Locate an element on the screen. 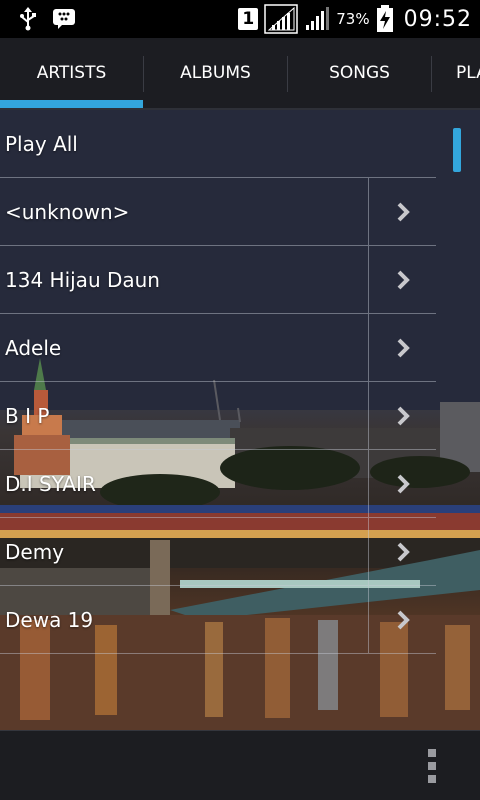 The width and height of the screenshot is (480, 800). status-bar: 1 73% 09:52 is located at coordinates (240, 19).